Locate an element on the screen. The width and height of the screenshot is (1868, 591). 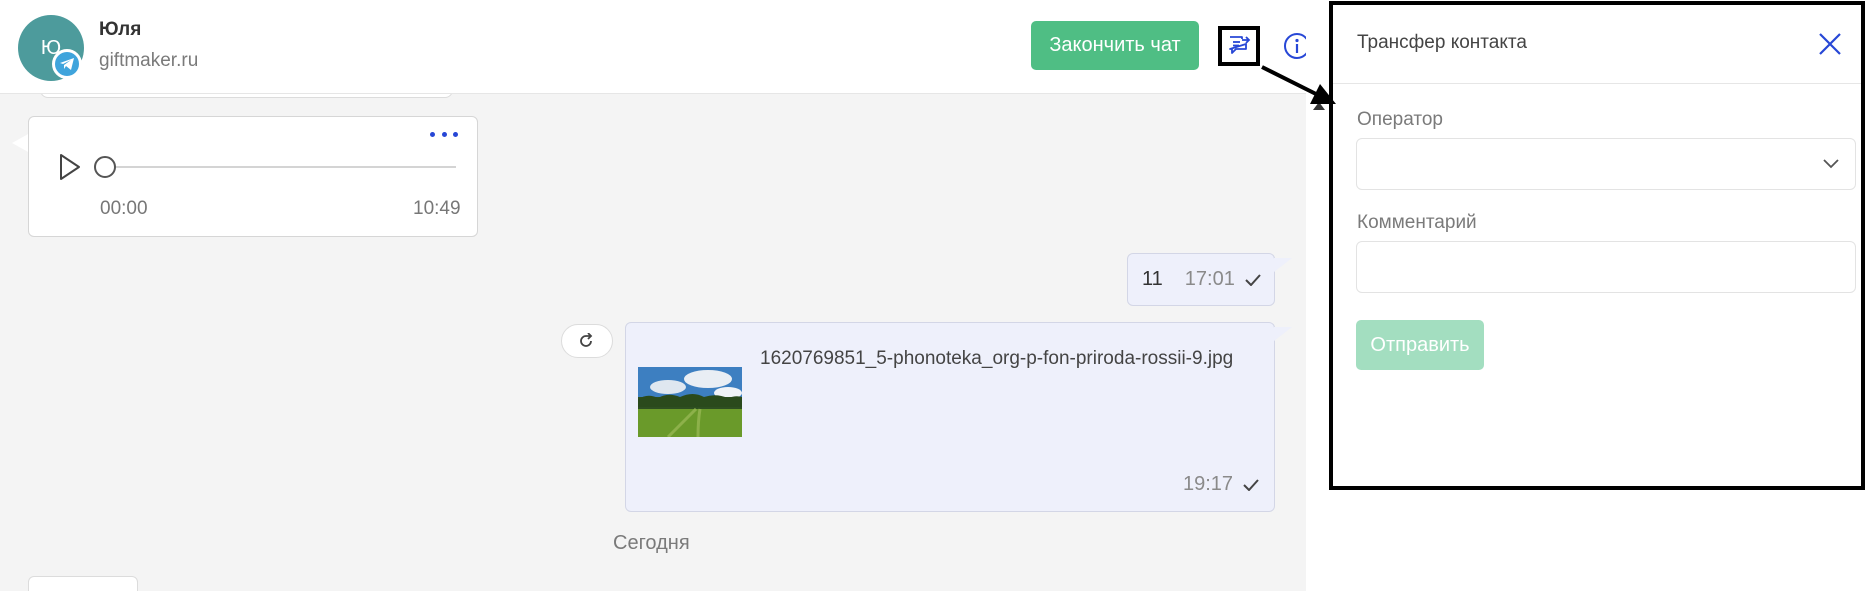
chat-transfer-icon is located at coordinates (1240, 45).